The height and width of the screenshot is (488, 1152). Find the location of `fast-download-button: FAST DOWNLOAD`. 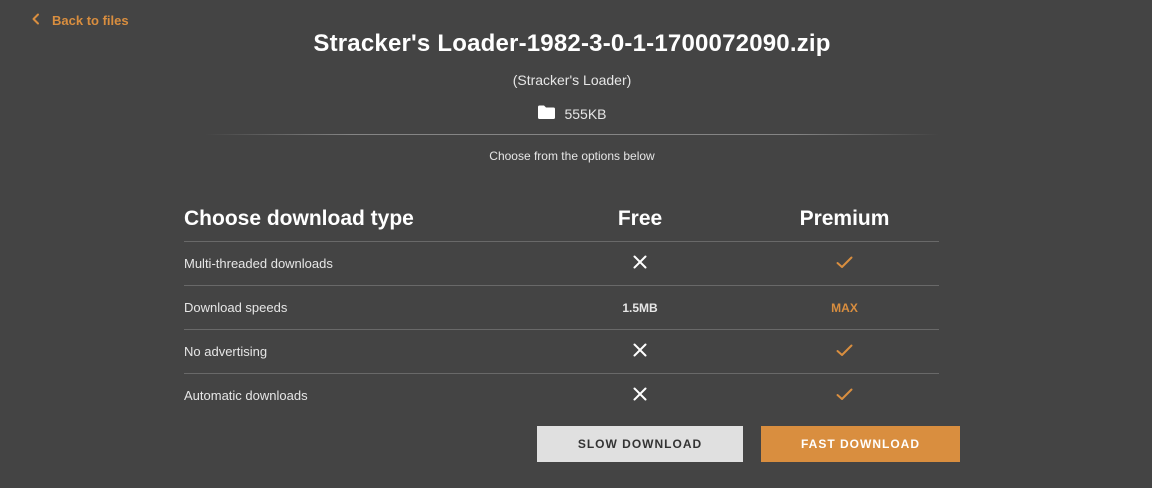

fast-download-button: FAST DOWNLOAD is located at coordinates (860, 444).